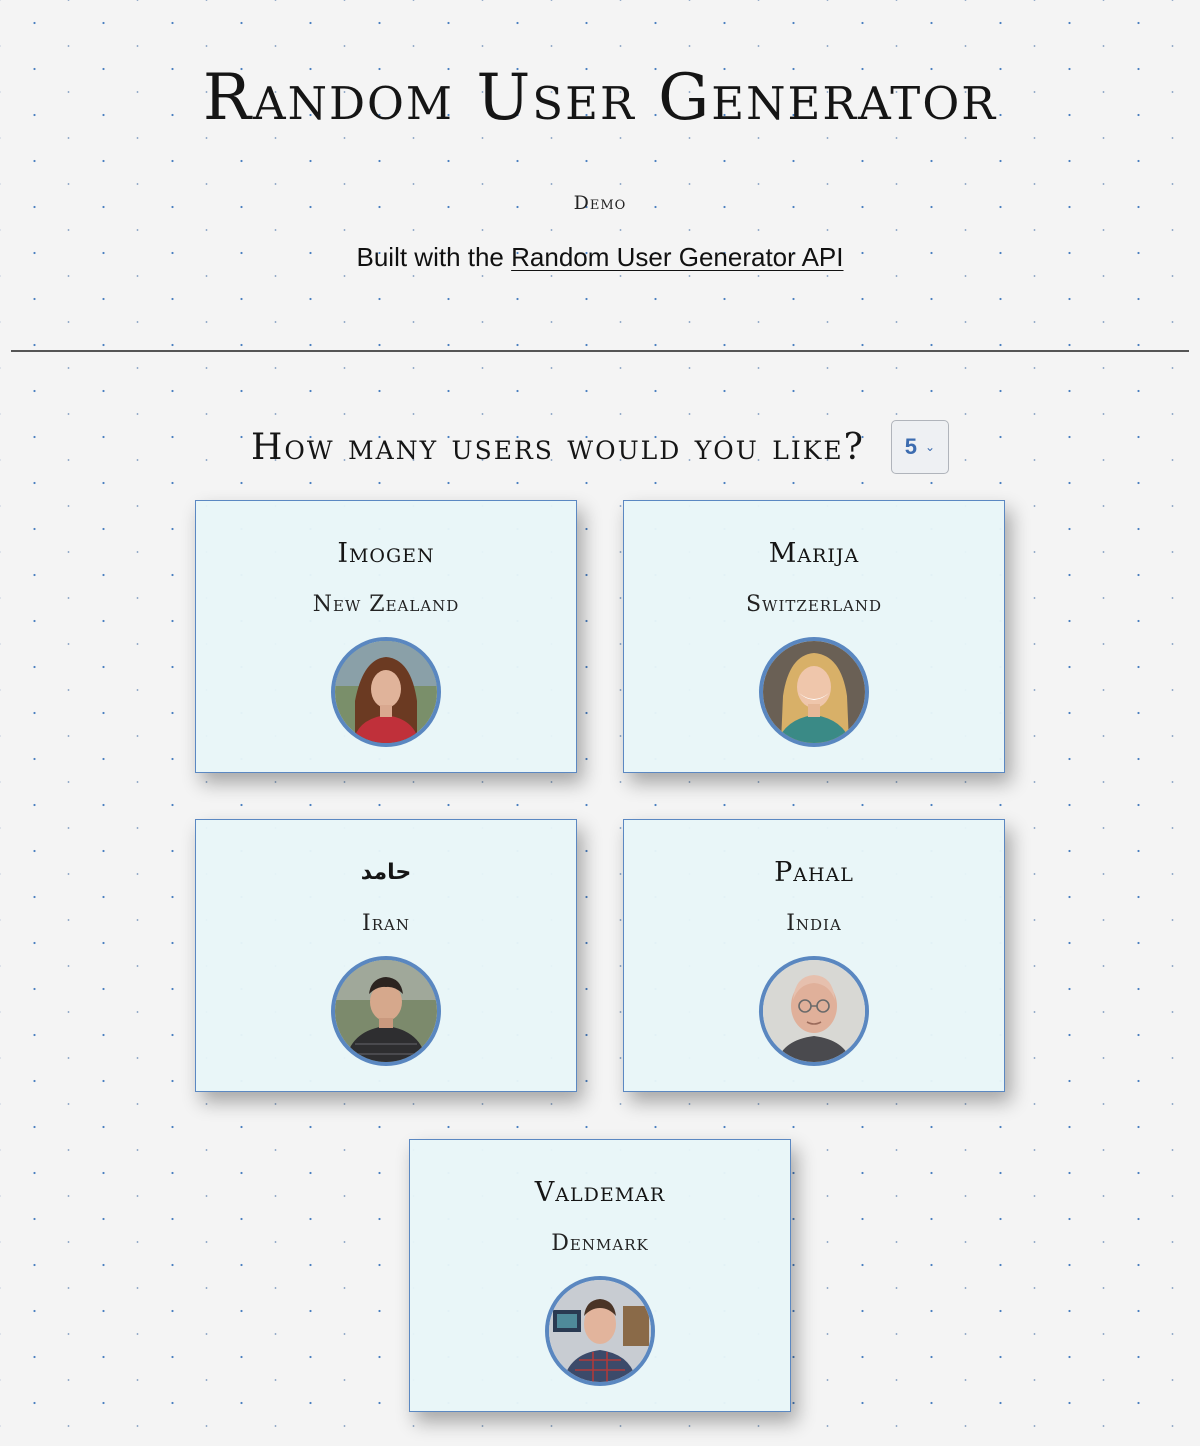  Describe the element at coordinates (600, 1192) in the screenshot. I see `user-name: Valdemar` at that location.